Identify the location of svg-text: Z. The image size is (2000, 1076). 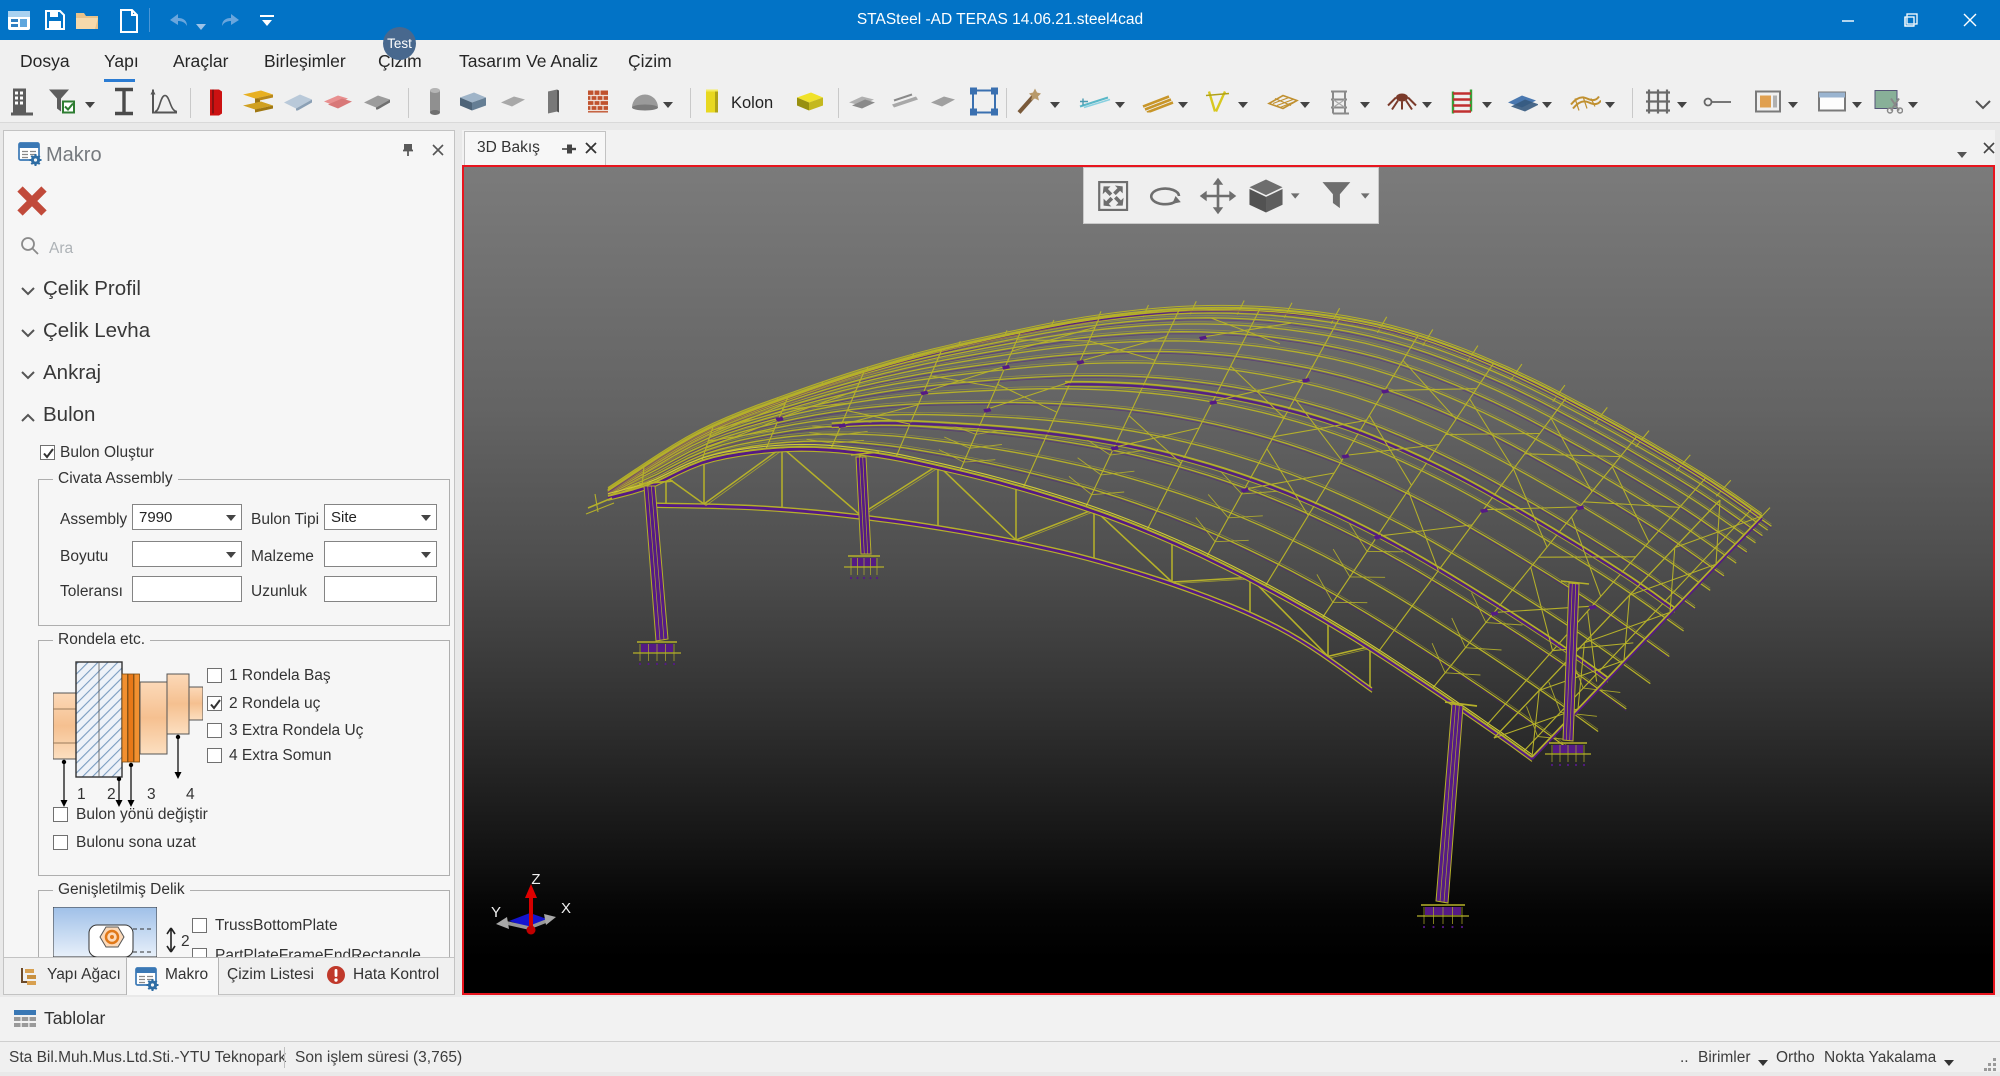
(535, 879).